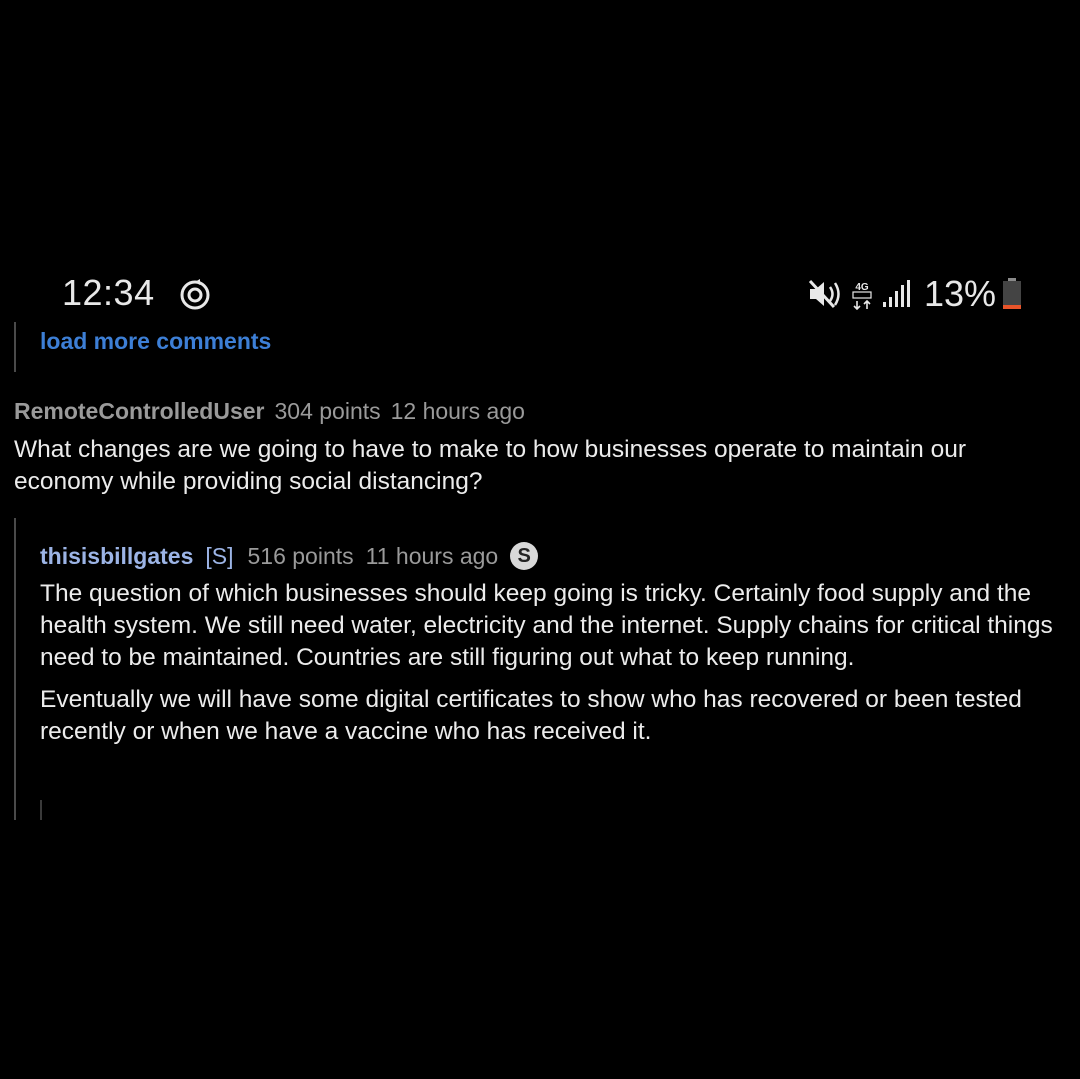 Image resolution: width=1080 pixels, height=1079 pixels. Describe the element at coordinates (896, 293) in the screenshot. I see `signal-icon` at that location.